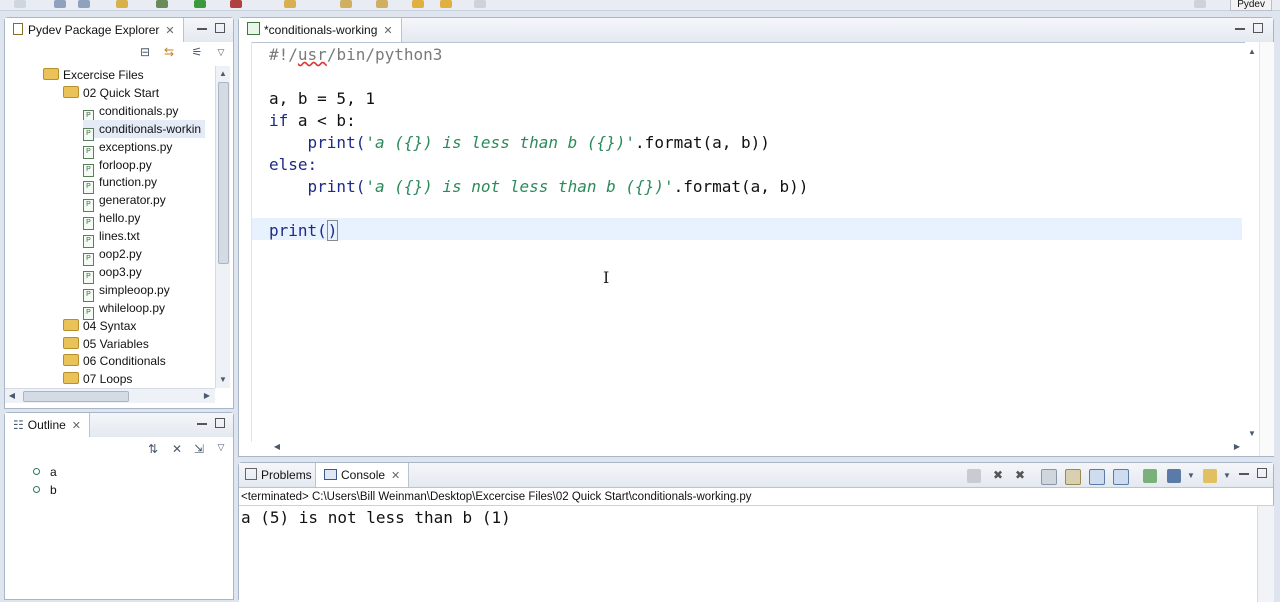  What do you see at coordinates (446, 4) in the screenshot?
I see `forward-icon` at bounding box center [446, 4].